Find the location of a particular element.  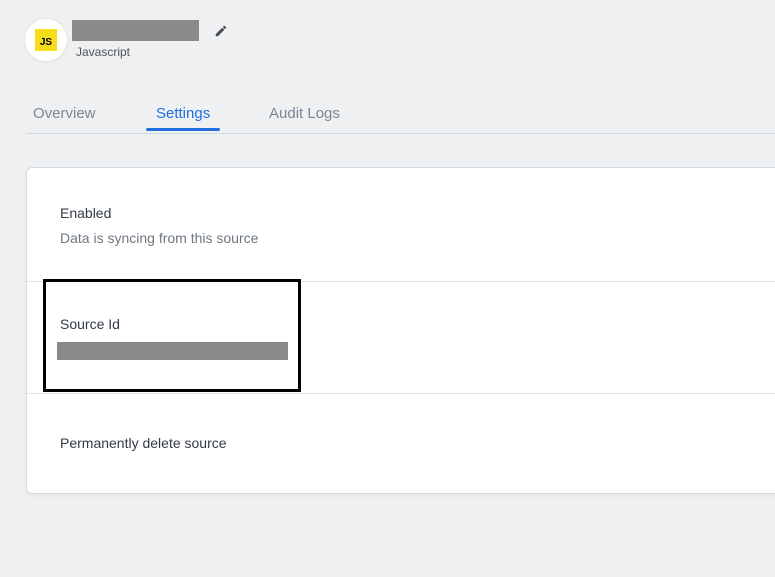

active-tab-indicator is located at coordinates (183, 129).